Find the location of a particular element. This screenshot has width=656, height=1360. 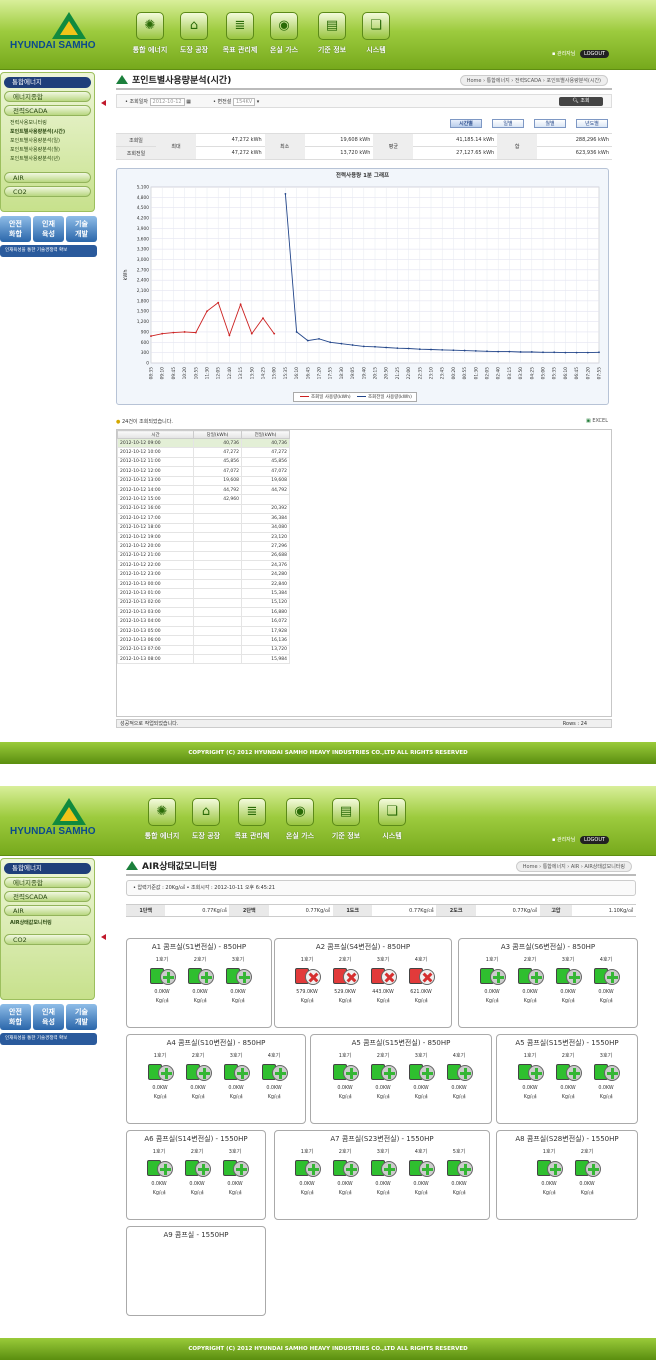

table-row: 2012-10-12 19:00 23,120 is located at coordinates (203, 537).